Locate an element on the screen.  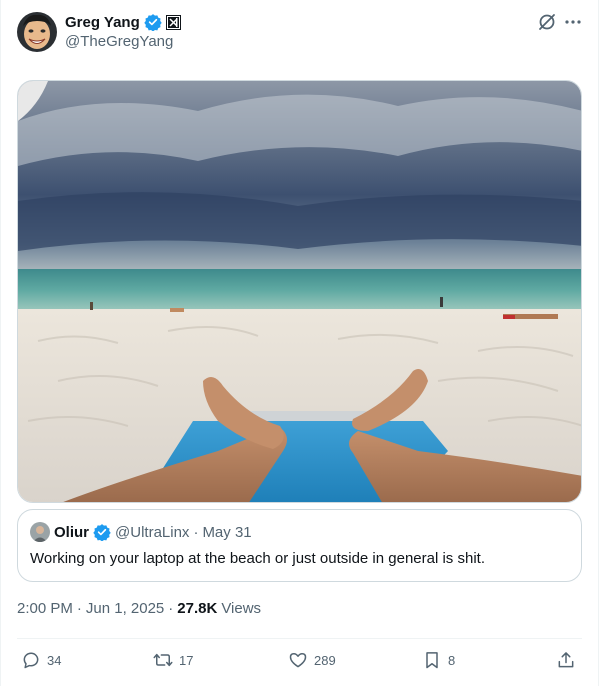
views-label: Views is located at coordinates (241, 608).